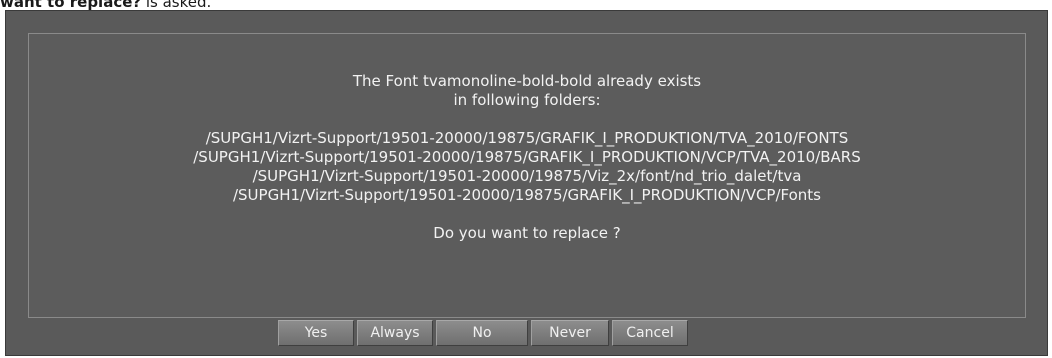  I want to click on button-row: Yes Always No Never Cancel, so click(483, 333).